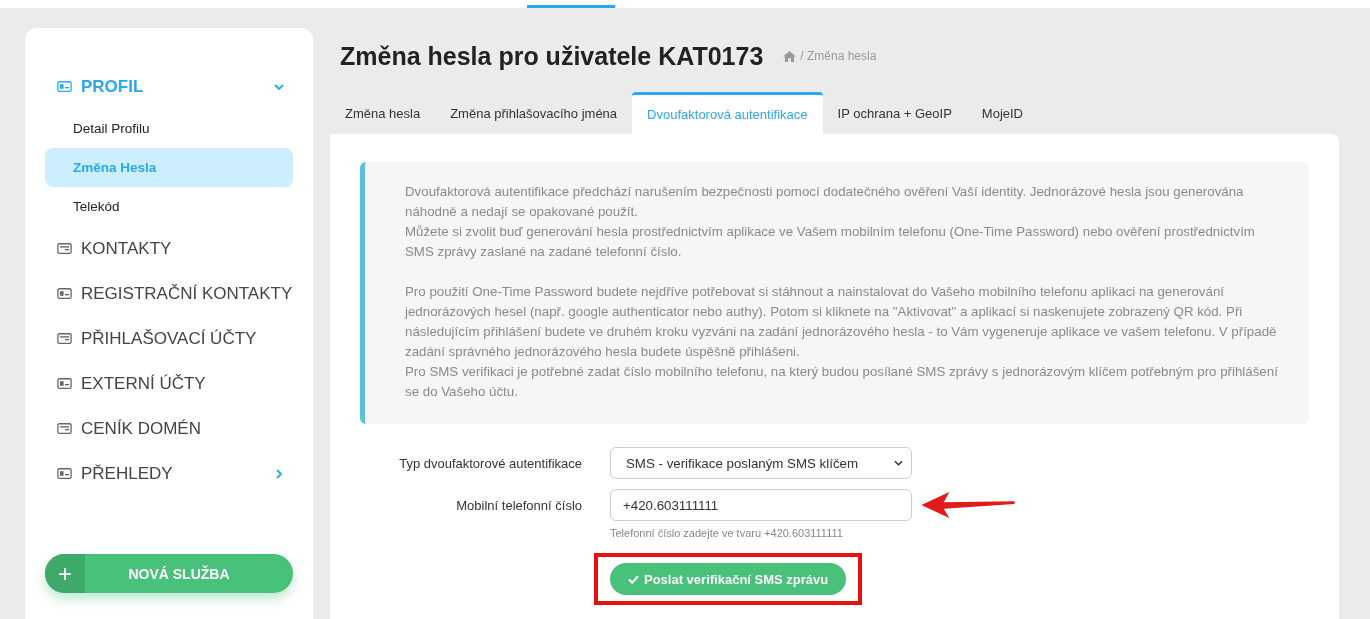 The width and height of the screenshot is (1370, 619). Describe the element at coordinates (169, 428) in the screenshot. I see `sidebar-item: CENÍK DOMÉN` at that location.